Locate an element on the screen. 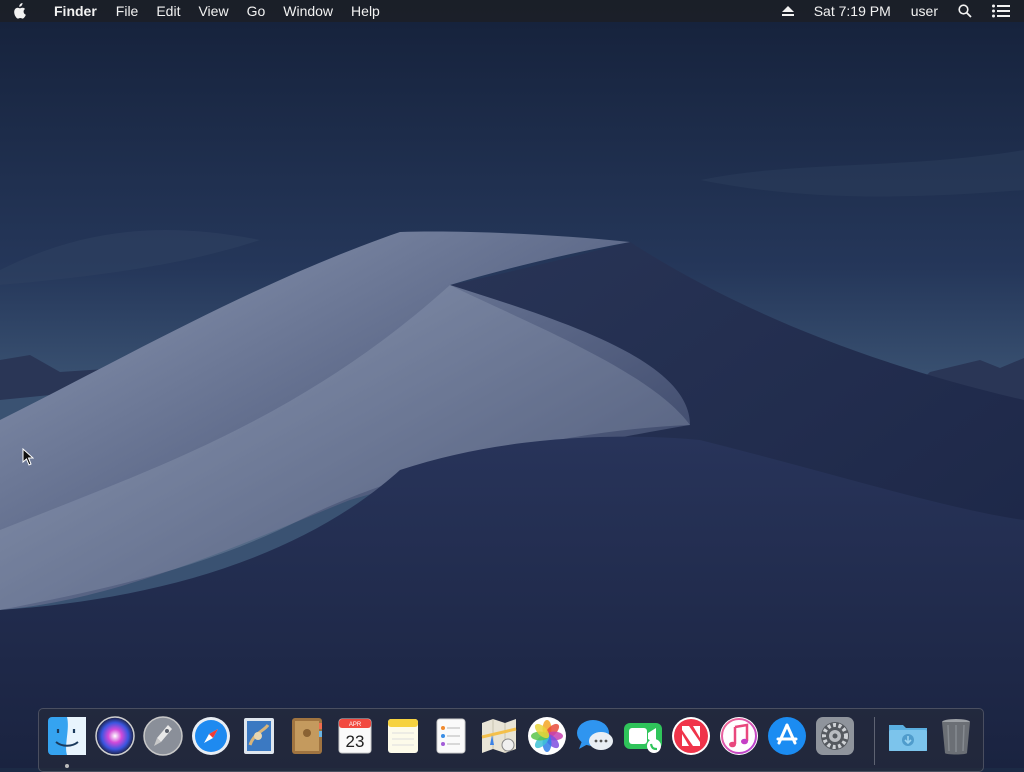 The image size is (1024, 772). news-icon is located at coordinates (691, 736).